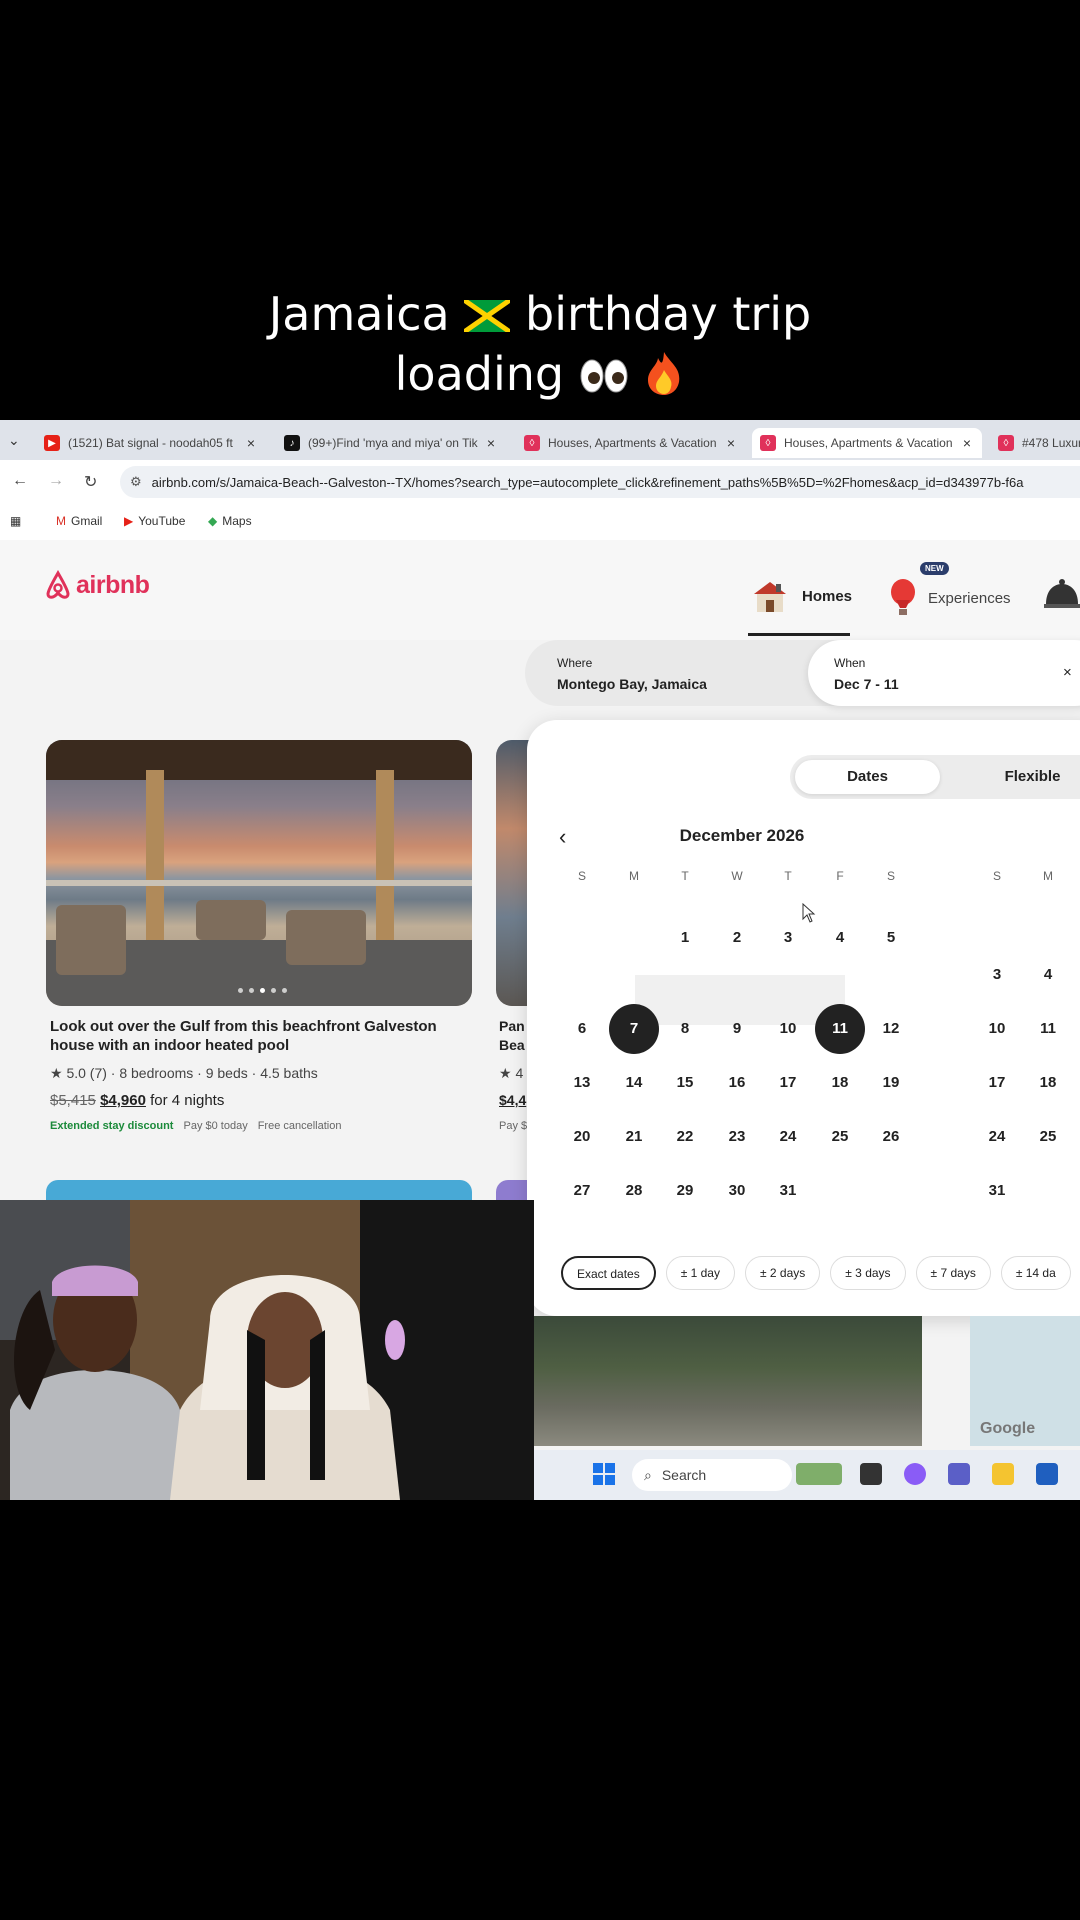 This screenshot has height=1920, width=1080. Describe the element at coordinates (1048, 1029) in the screenshot. I see `next-month-calendar-day: 11` at that location.